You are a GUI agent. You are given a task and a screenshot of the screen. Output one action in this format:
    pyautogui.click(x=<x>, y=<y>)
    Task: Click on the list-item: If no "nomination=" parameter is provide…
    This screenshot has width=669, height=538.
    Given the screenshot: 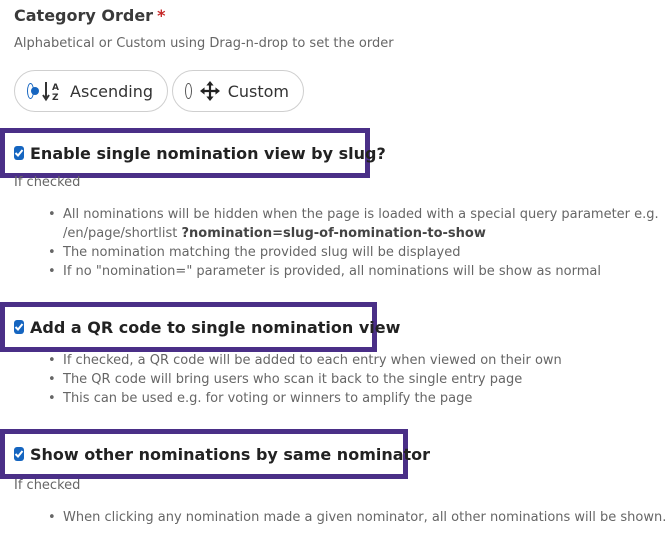 What is the action you would take?
    pyautogui.click(x=353, y=271)
    